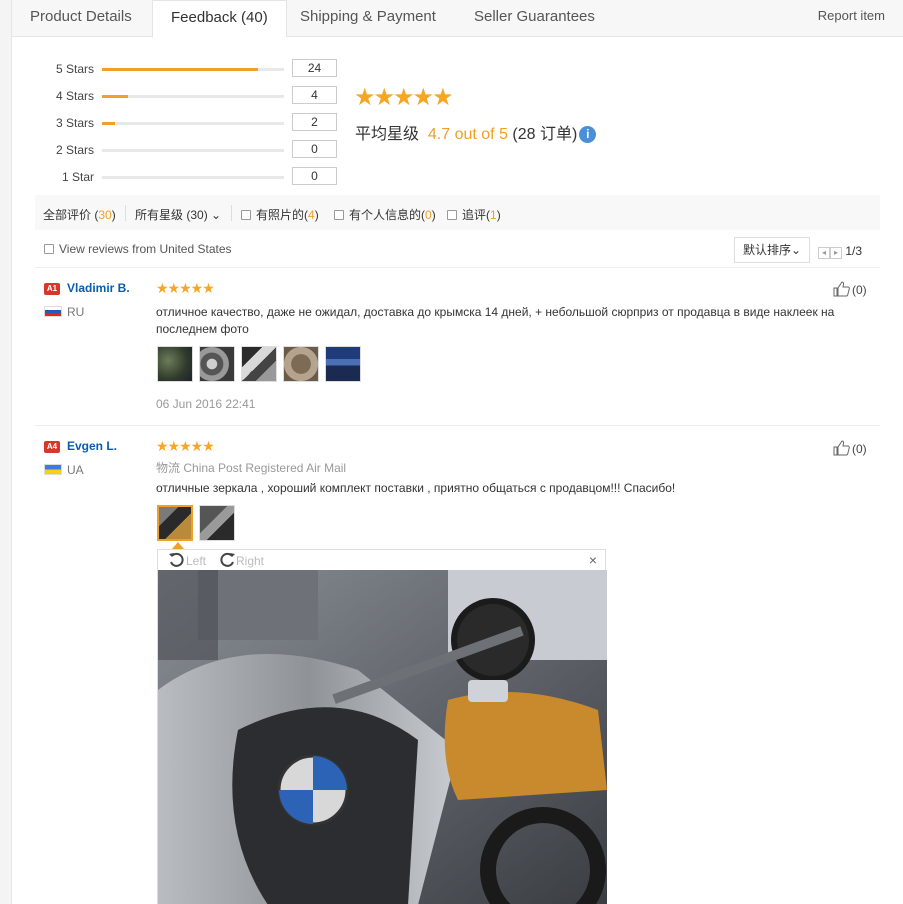 Image resolution: width=903 pixels, height=904 pixels. Describe the element at coordinates (382, 560) in the screenshot. I see `viewer-toolbar: Left Right ×` at that location.